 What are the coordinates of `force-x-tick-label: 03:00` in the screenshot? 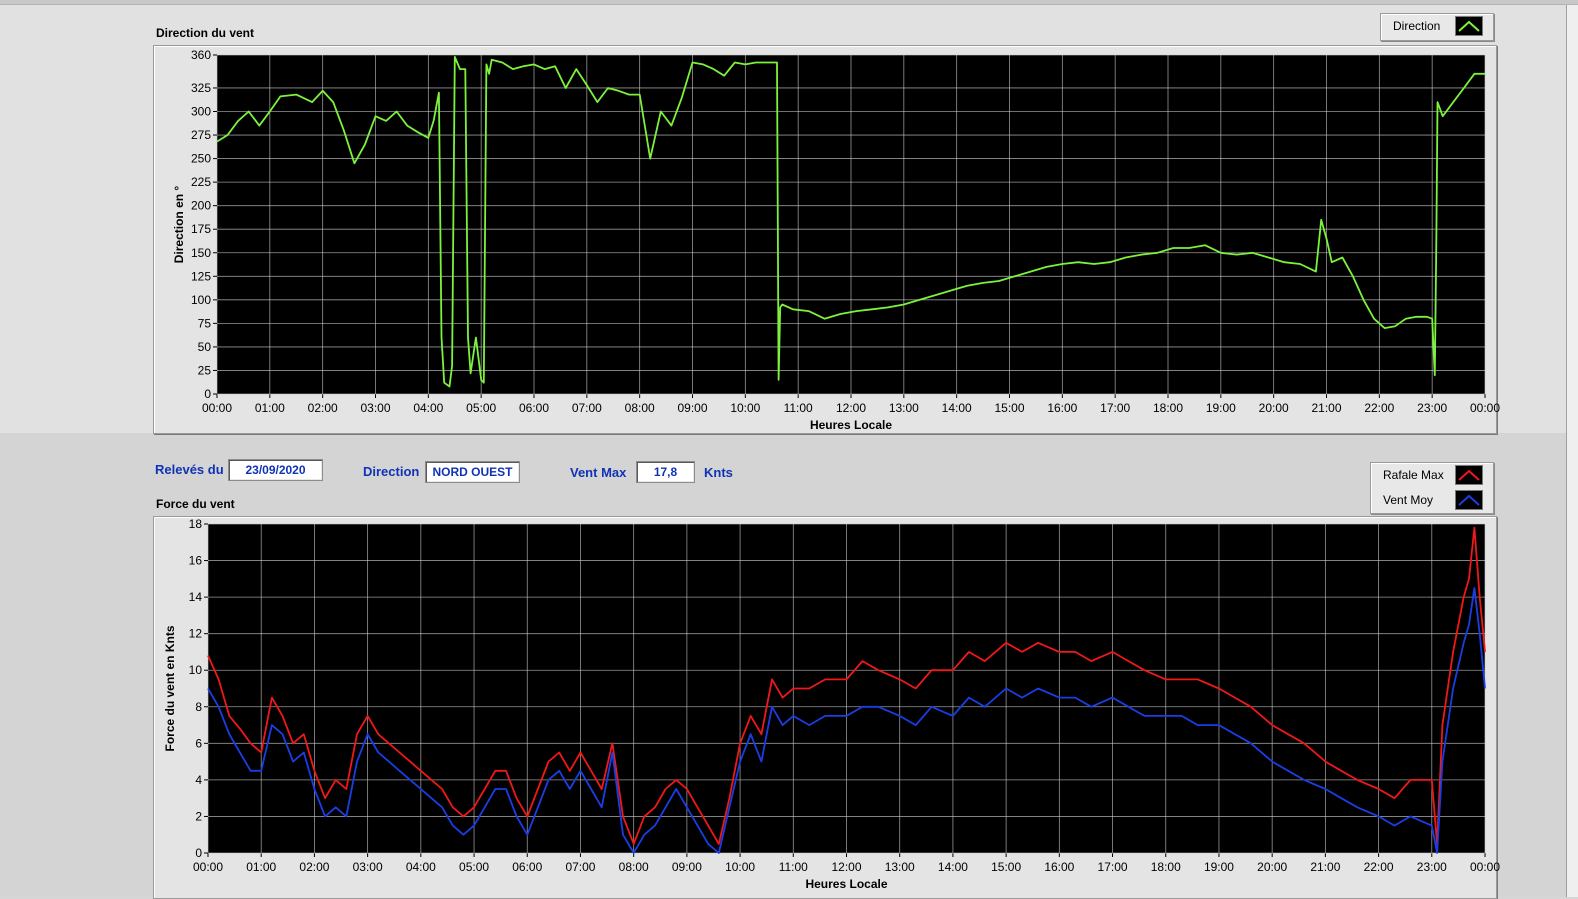 It's located at (368, 867).